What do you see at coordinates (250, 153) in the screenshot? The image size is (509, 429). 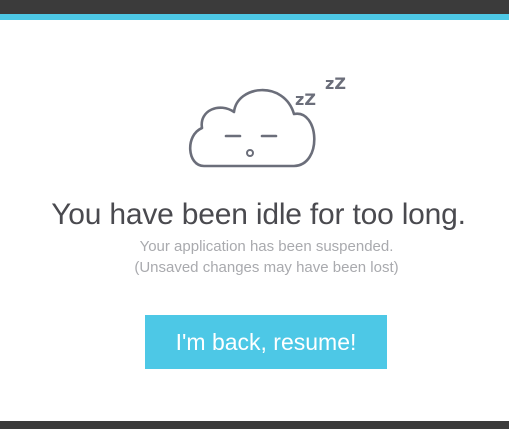 I see `mouth` at bounding box center [250, 153].